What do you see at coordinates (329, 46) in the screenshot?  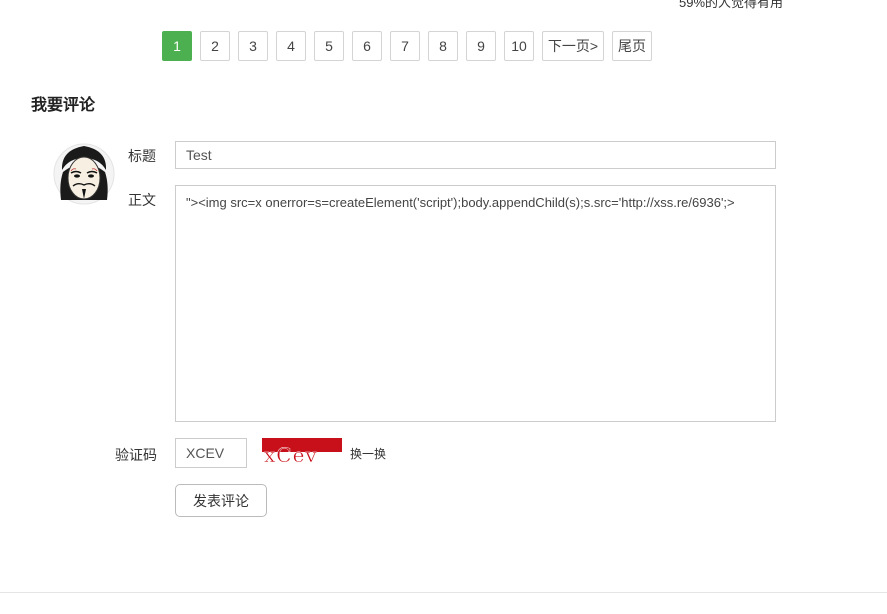 I see `page-5-button: 5` at bounding box center [329, 46].